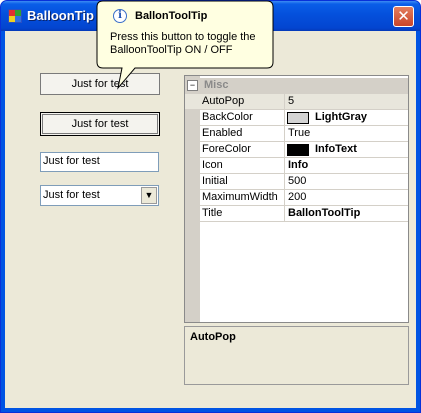  What do you see at coordinates (240, 197) in the screenshot?
I see `property-name: MaximumWidth` at bounding box center [240, 197].